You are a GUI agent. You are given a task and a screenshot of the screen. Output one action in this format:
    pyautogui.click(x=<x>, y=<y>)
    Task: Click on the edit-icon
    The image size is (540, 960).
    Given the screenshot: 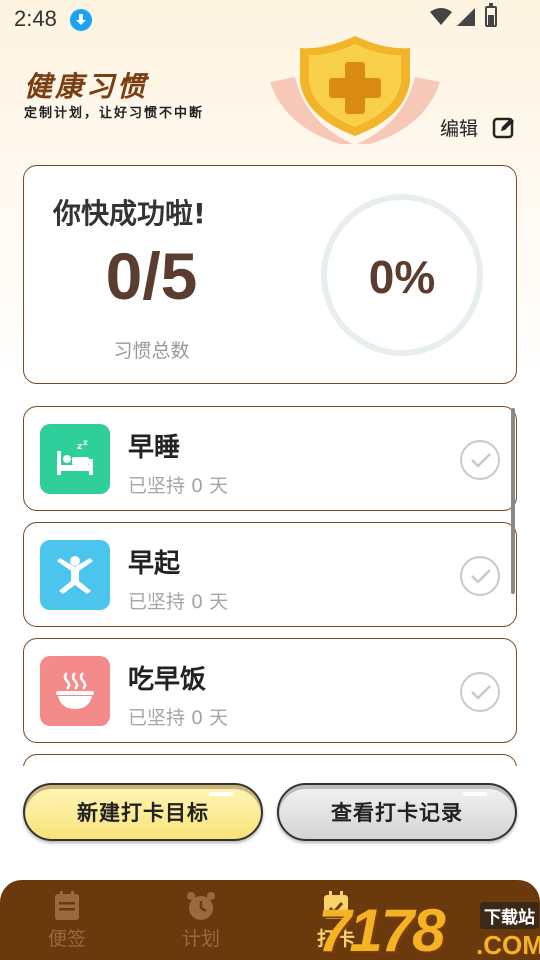 What is the action you would take?
    pyautogui.click(x=503, y=127)
    